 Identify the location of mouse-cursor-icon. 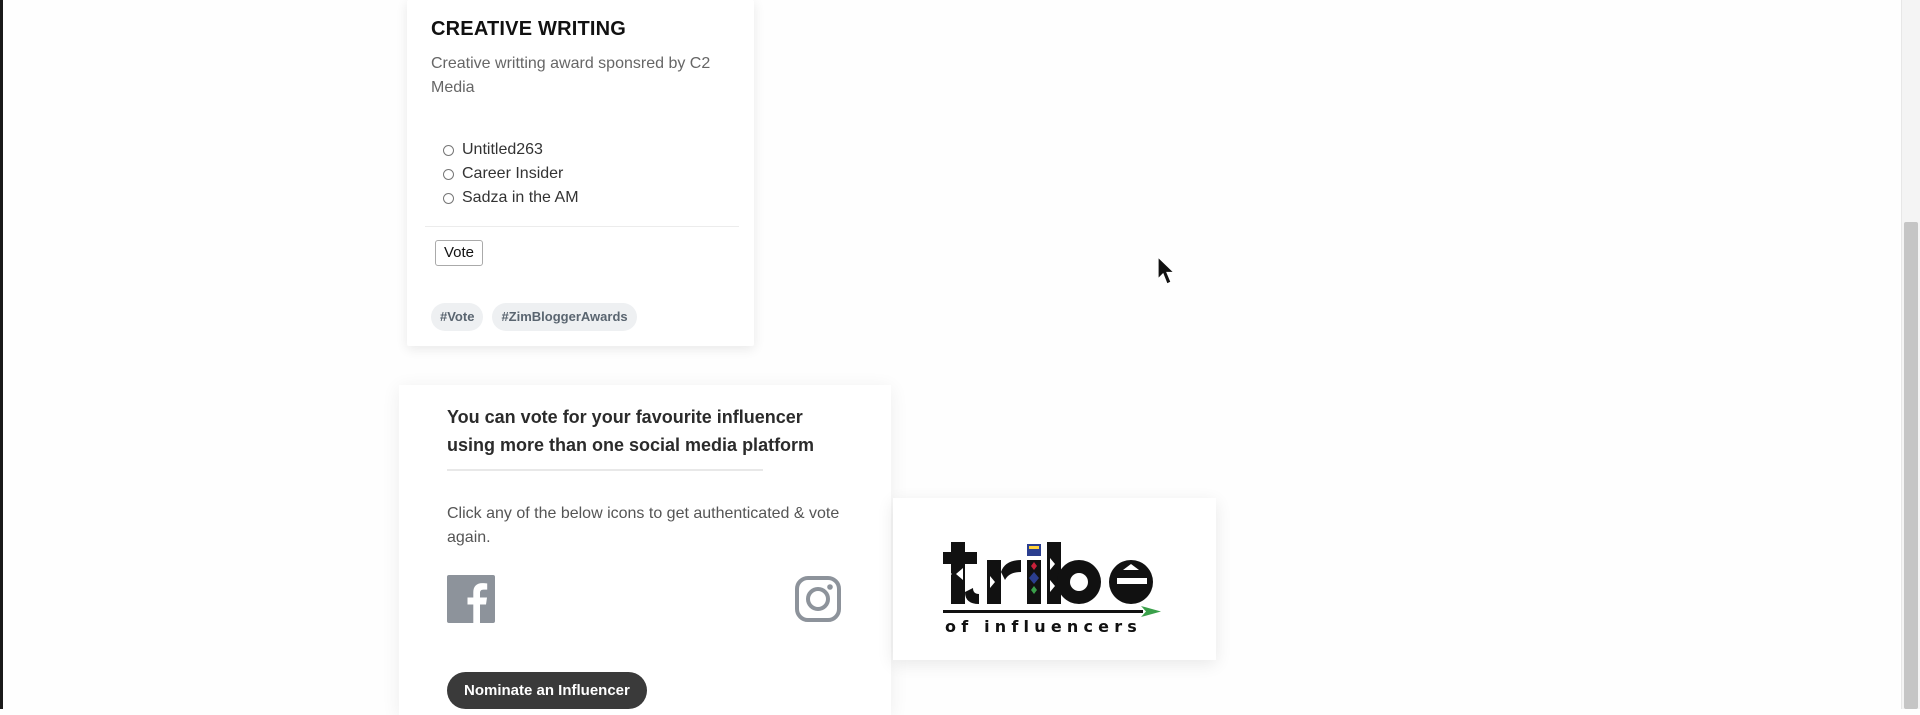
(1167, 270).